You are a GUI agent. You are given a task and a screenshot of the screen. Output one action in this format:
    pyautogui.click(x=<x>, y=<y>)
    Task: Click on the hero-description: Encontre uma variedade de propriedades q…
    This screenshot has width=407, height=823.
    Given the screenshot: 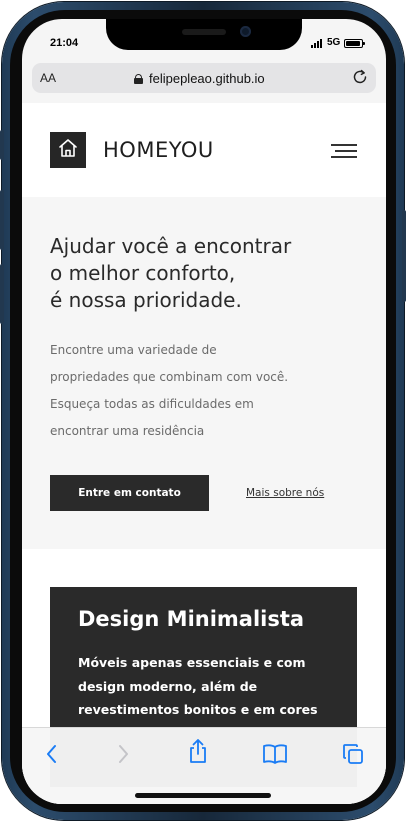 What is the action you would take?
    pyautogui.click(x=195, y=391)
    